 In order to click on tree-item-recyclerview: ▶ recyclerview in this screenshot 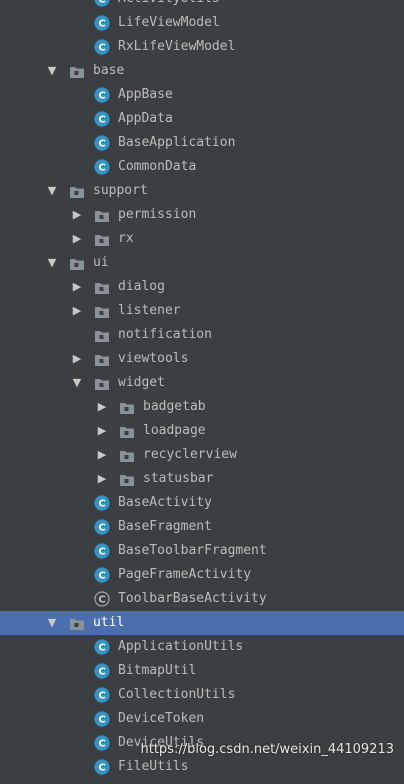, I will do `click(202, 455)`.